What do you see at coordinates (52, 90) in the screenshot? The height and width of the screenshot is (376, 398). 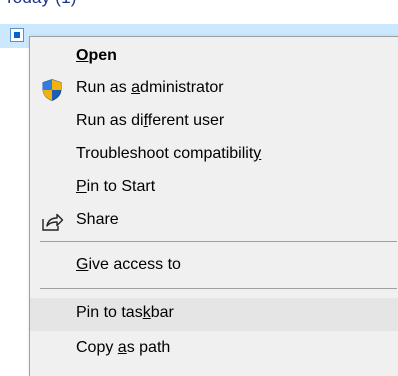 I see `uac-shield-icon` at bounding box center [52, 90].